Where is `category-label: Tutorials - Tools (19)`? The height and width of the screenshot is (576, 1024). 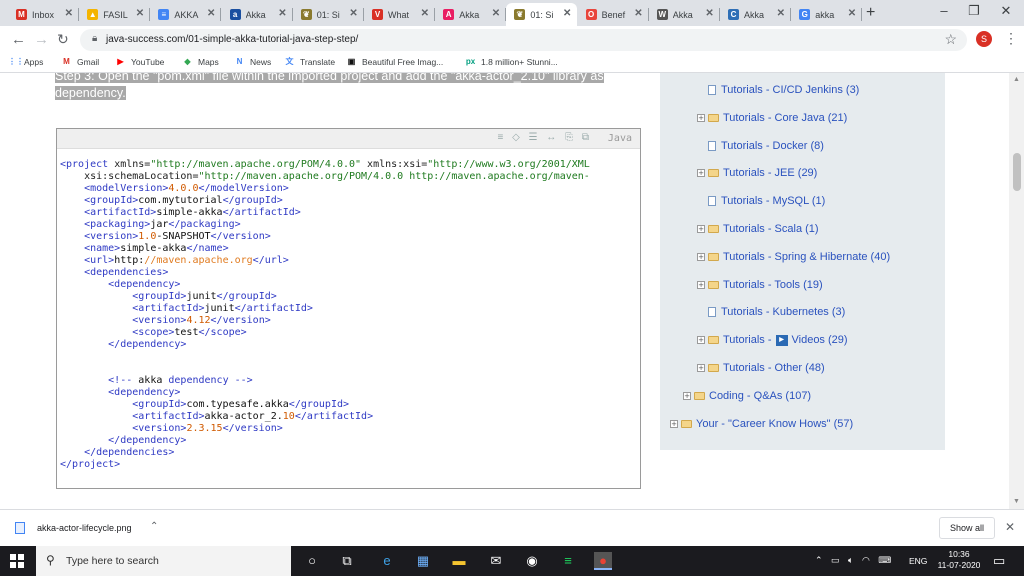 category-label: Tutorials - Tools (19) is located at coordinates (773, 285).